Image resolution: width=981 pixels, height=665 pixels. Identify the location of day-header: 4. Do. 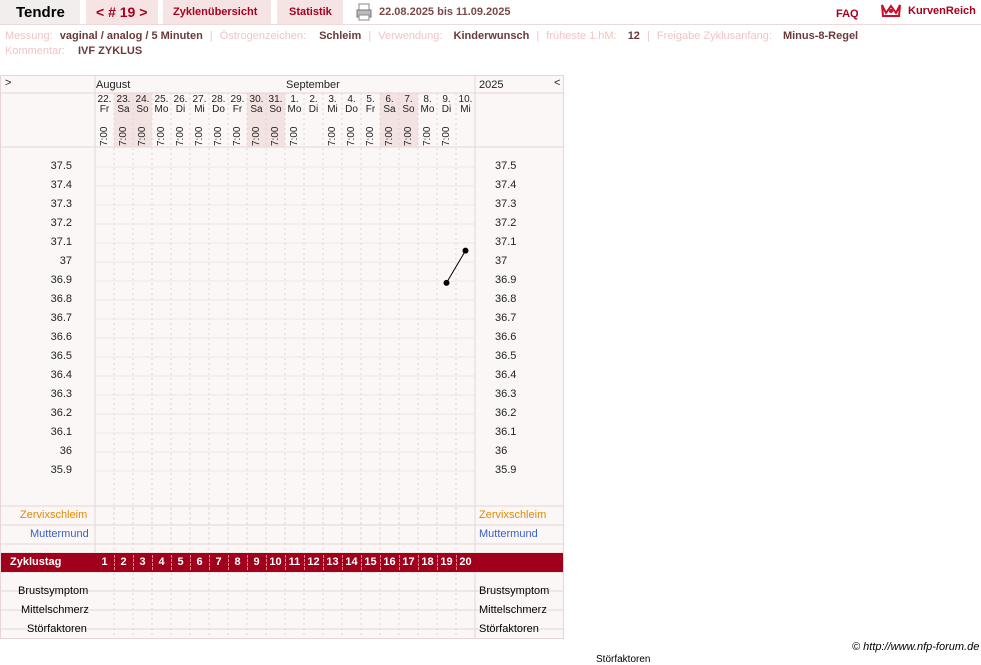
(351, 105).